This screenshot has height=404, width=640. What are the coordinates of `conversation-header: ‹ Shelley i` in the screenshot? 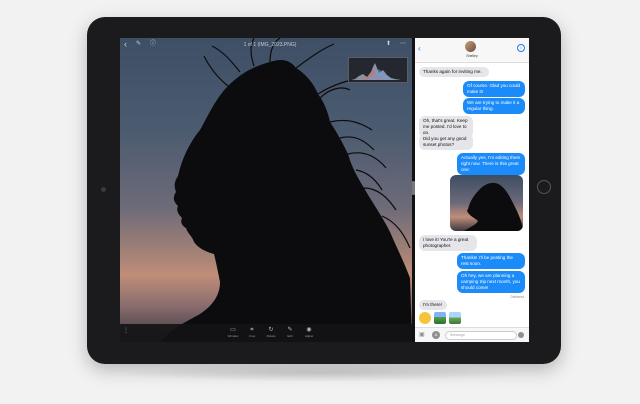 It's located at (472, 50).